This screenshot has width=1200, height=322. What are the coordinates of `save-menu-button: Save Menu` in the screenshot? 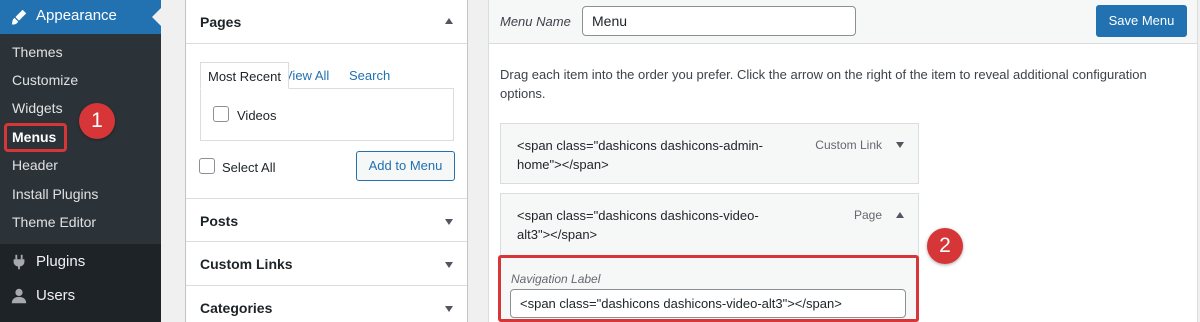 It's located at (1141, 21).